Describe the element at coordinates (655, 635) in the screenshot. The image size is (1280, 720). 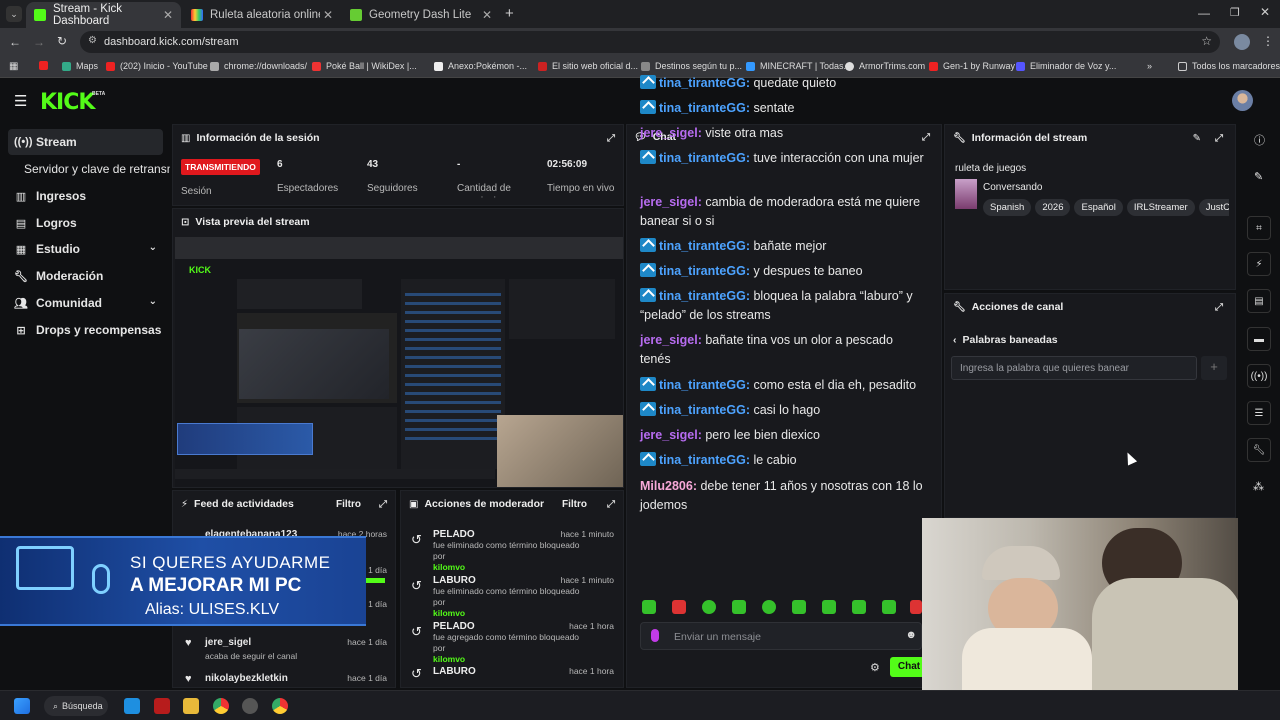
I see `microphone-icon` at that location.